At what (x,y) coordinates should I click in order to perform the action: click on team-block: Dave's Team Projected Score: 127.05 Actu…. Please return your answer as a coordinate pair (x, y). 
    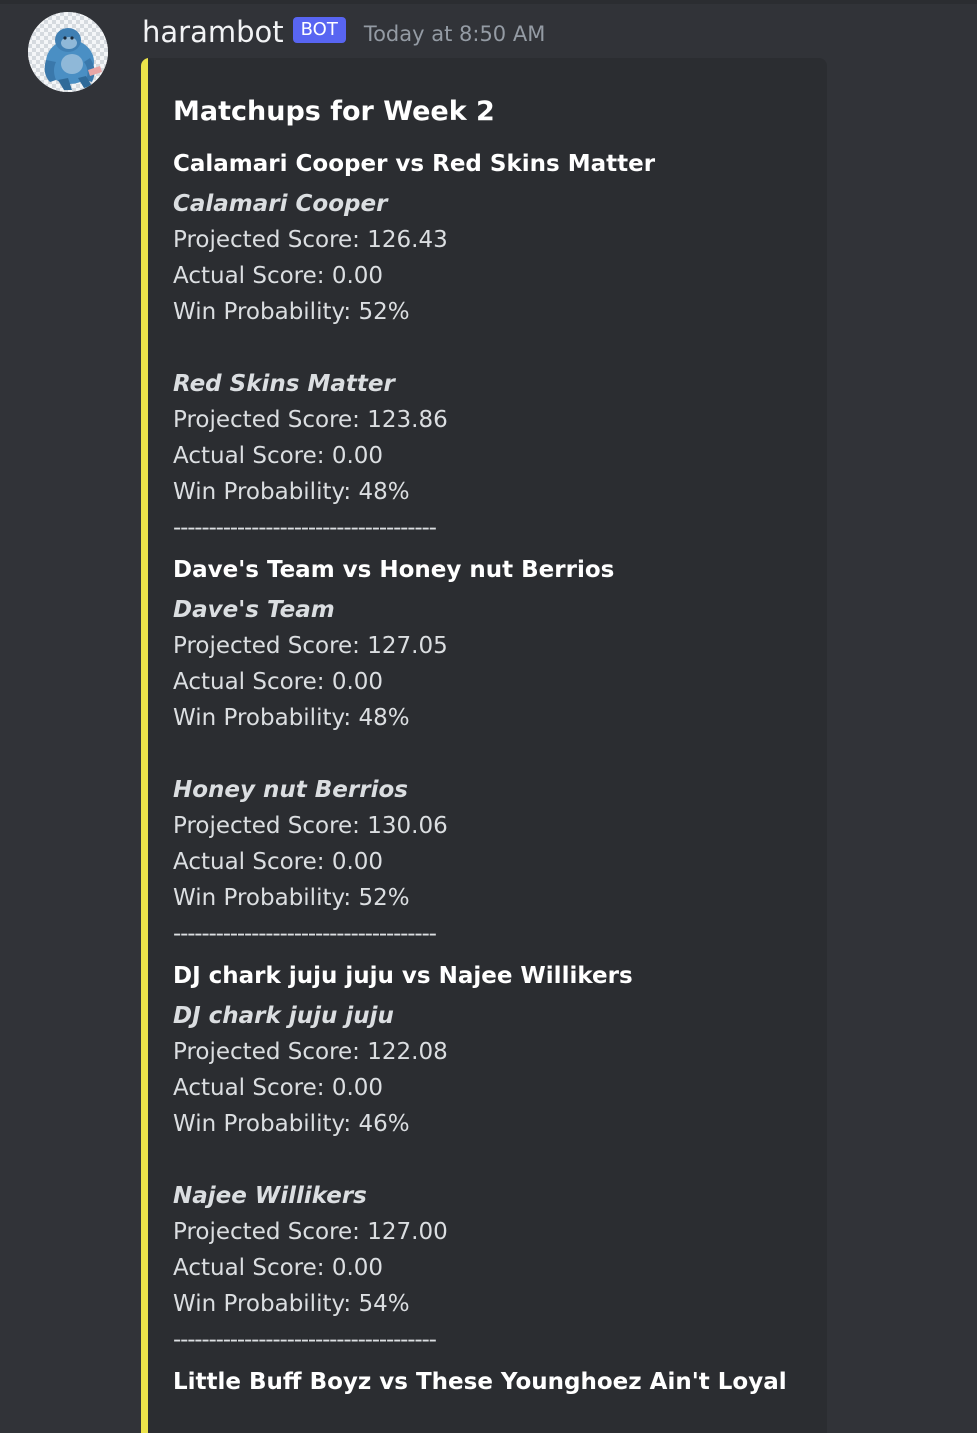
    Looking at the image, I should click on (493, 664).